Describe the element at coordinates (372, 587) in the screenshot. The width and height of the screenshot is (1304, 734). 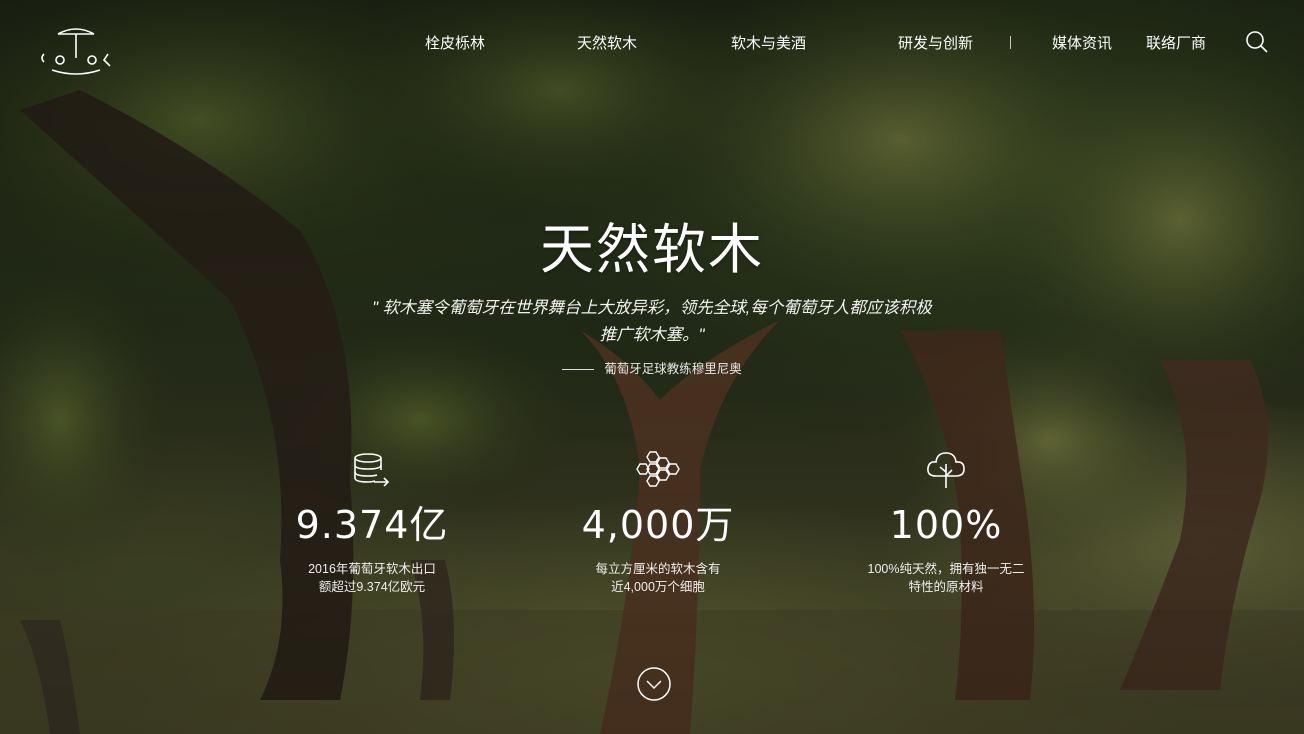
I see `stat-desc-line: 额超过9.374亿欧元` at that location.